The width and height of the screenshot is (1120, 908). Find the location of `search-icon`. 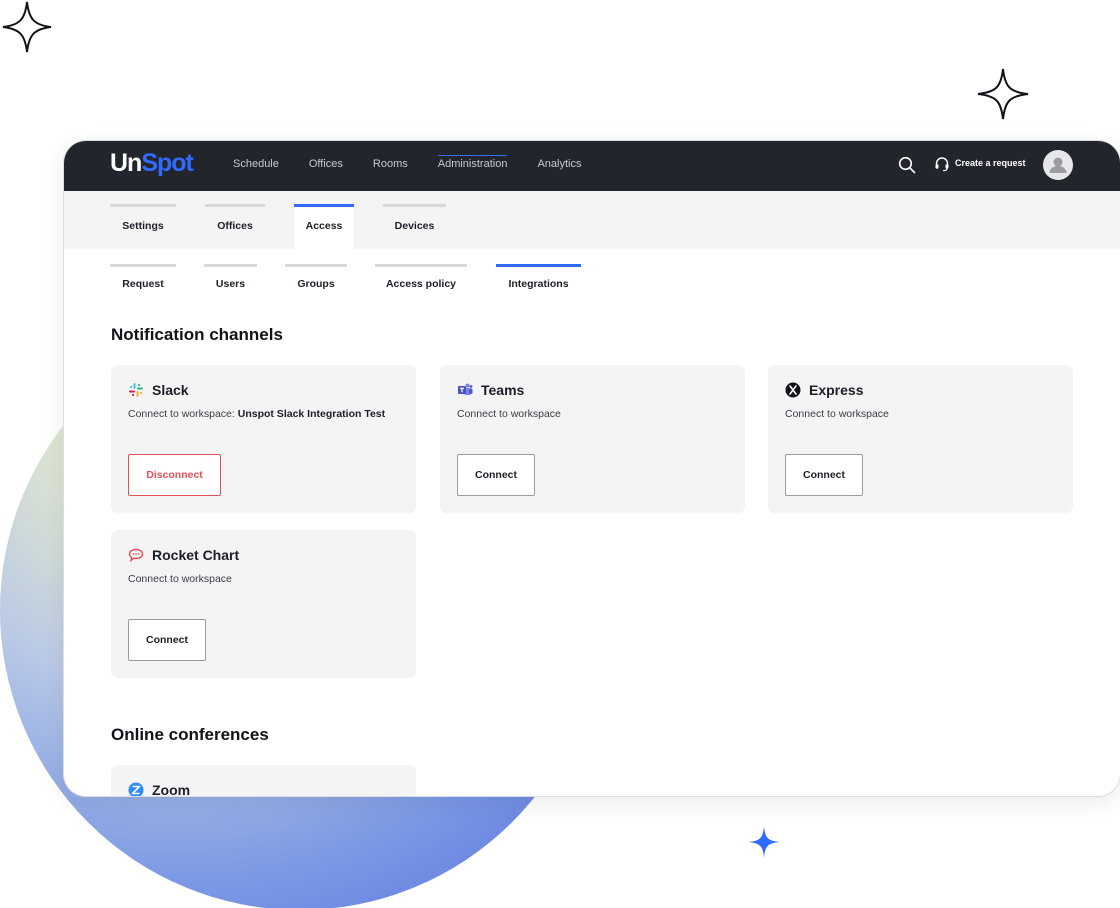

search-icon is located at coordinates (907, 165).